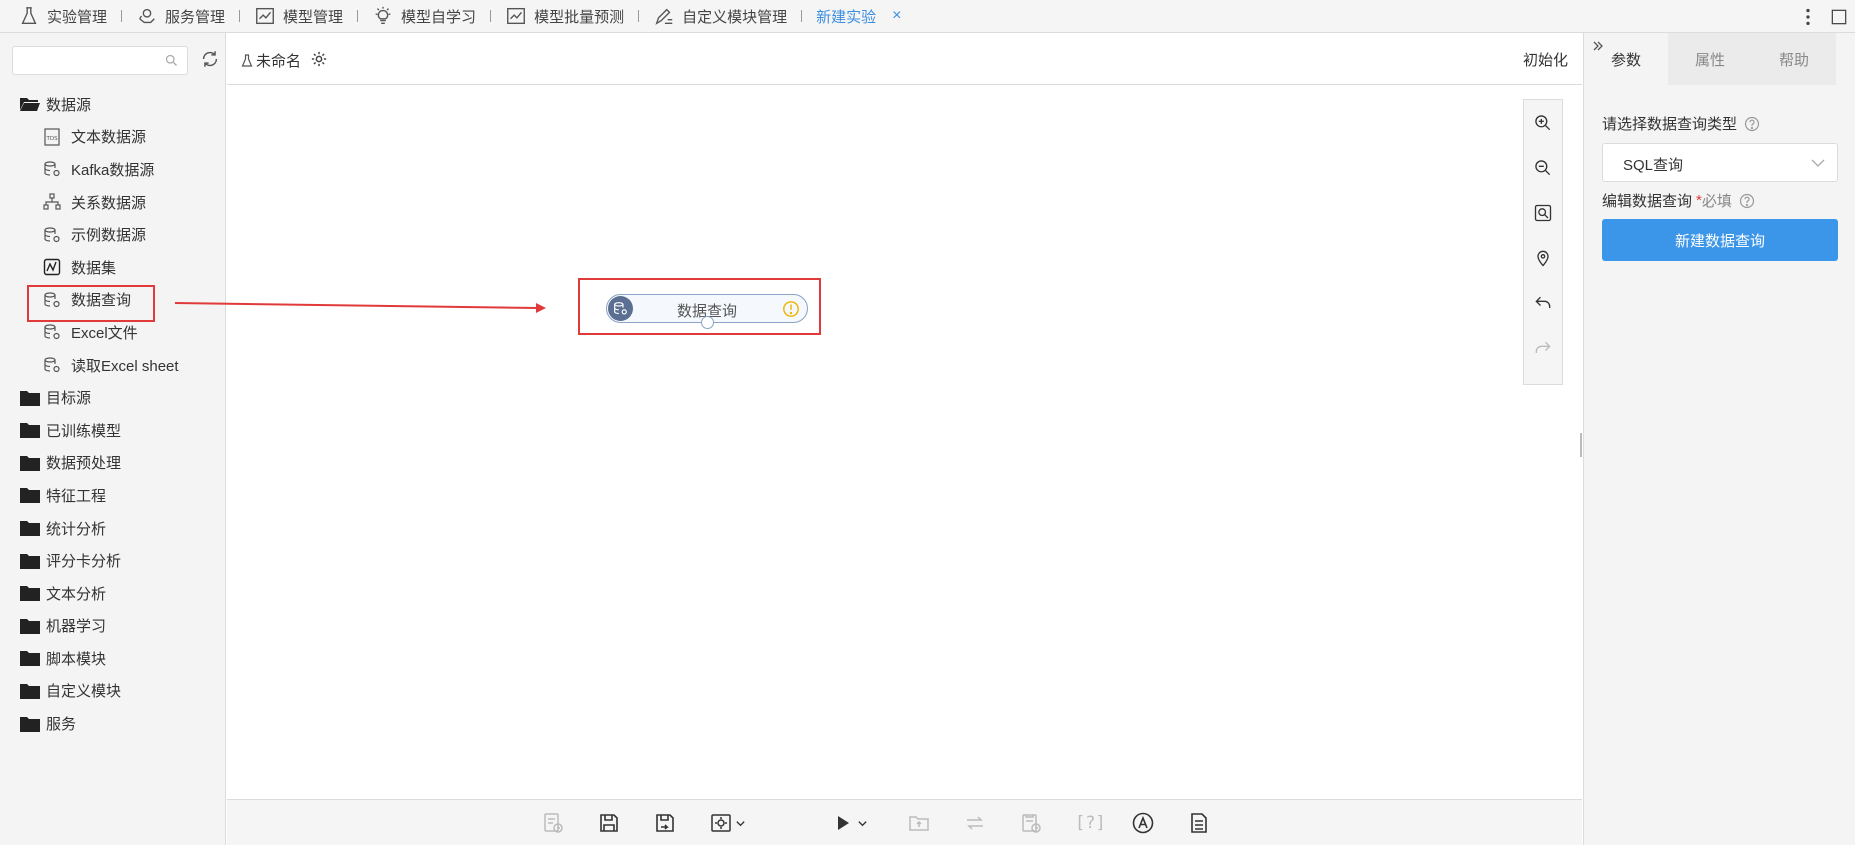 The width and height of the screenshot is (1855, 845). What do you see at coordinates (109, 236) in the screenshot?
I see `tree-label: 示例数据源` at bounding box center [109, 236].